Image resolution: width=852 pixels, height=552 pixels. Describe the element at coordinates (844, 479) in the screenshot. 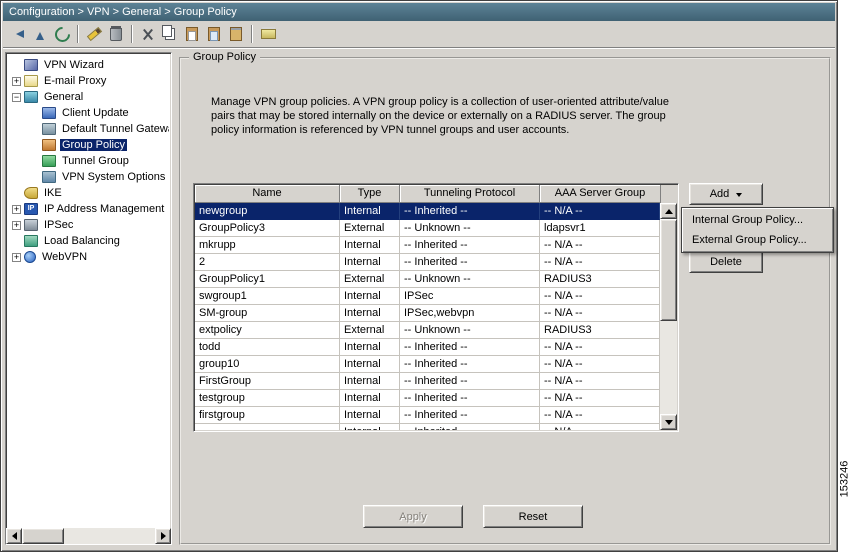

I see `figure-number: 153246` at that location.